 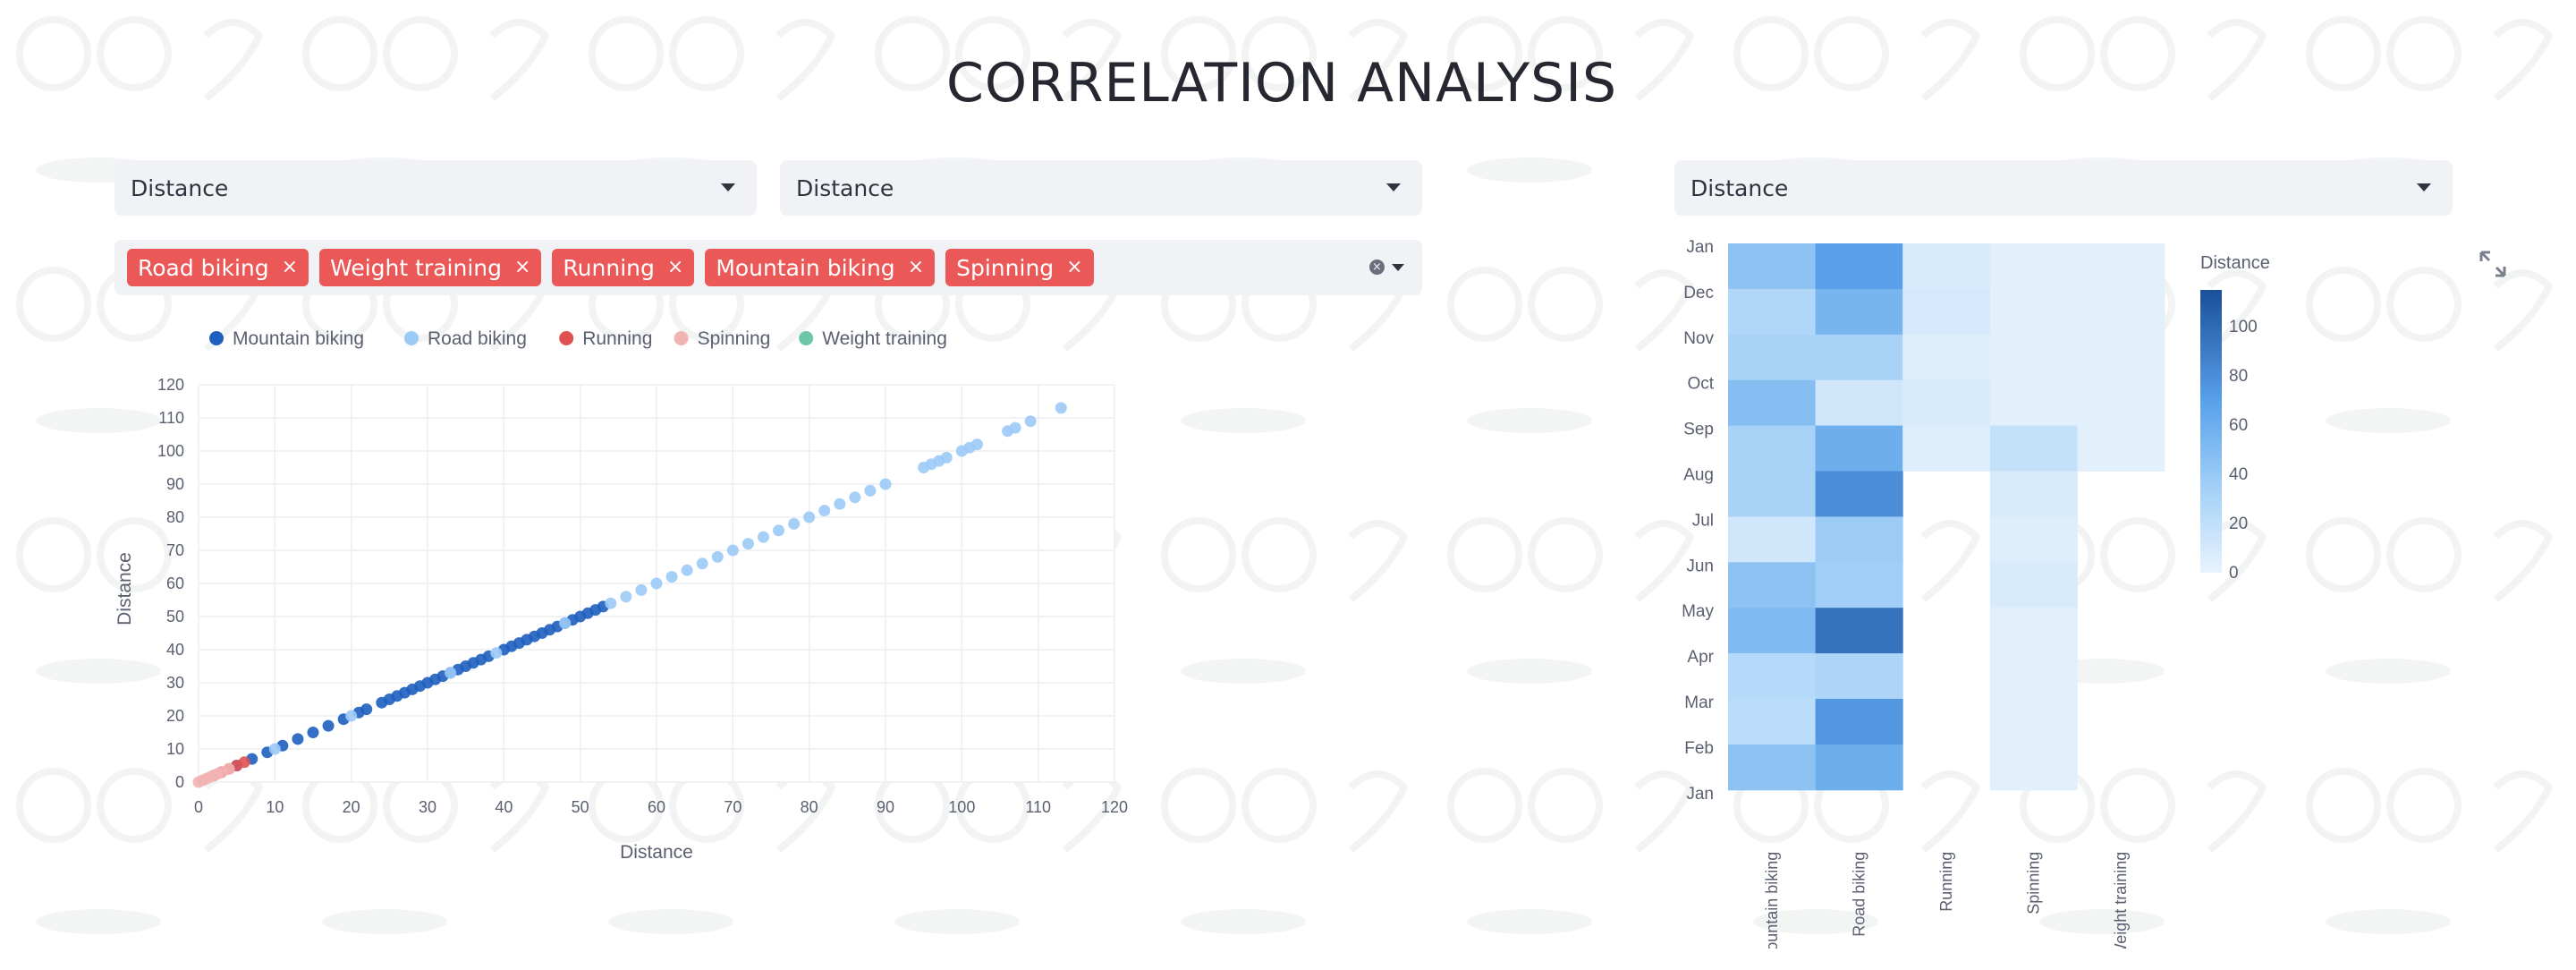 What do you see at coordinates (1377, 267) in the screenshot?
I see `clear-all-icon: ×` at bounding box center [1377, 267].